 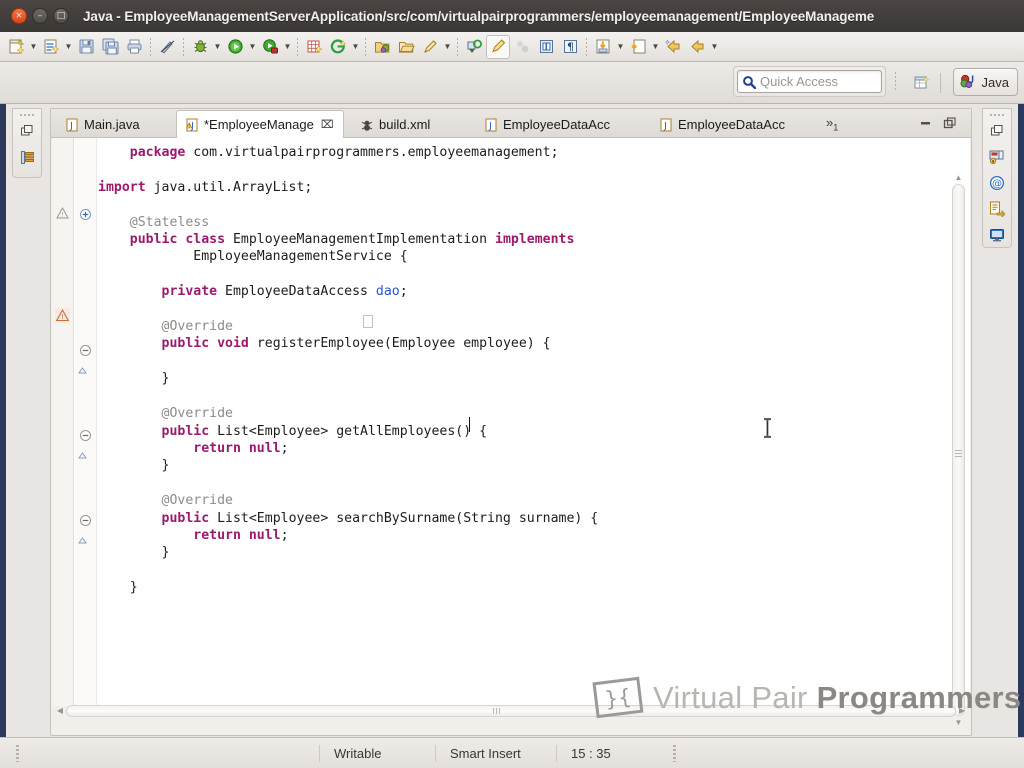 What do you see at coordinates (620, 47) in the screenshot?
I see `download-dropdown-arrow: ▼` at bounding box center [620, 47].